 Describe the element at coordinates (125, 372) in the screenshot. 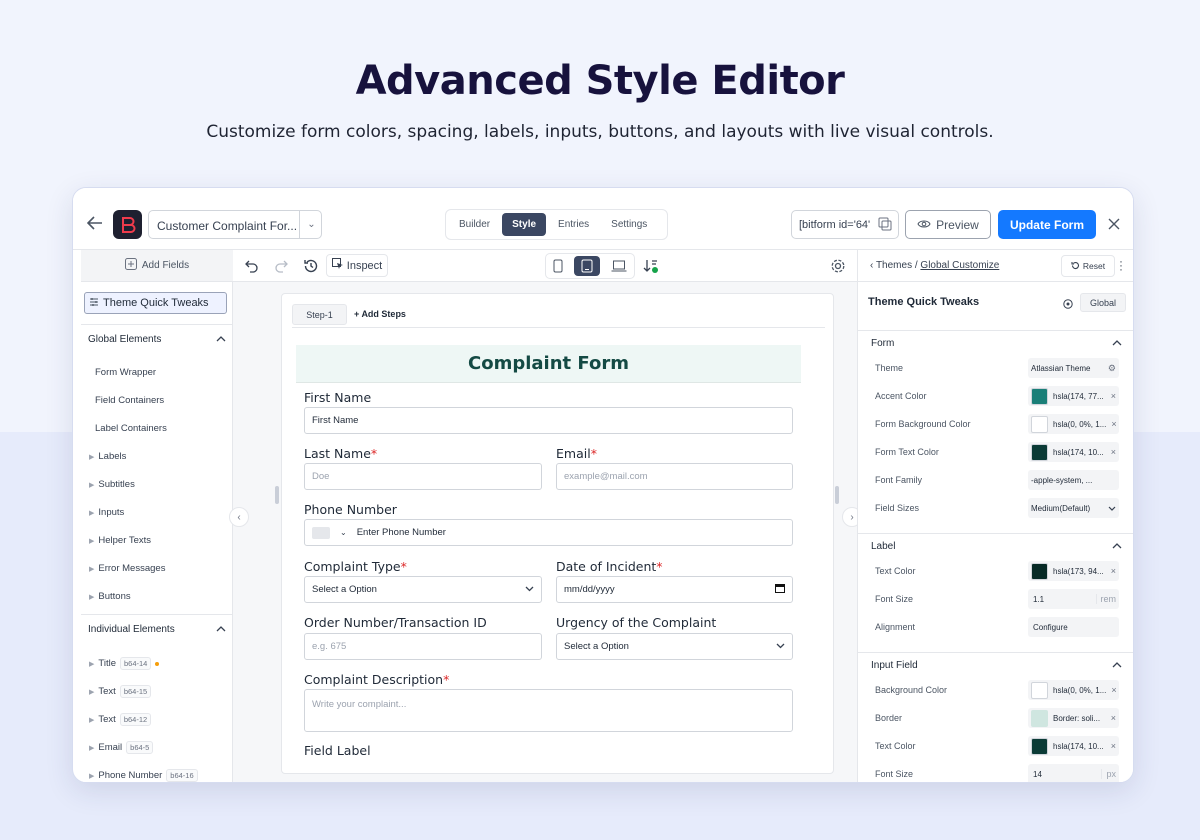

I see `sidebar-item-form-wrapper: Form Wrapper` at that location.